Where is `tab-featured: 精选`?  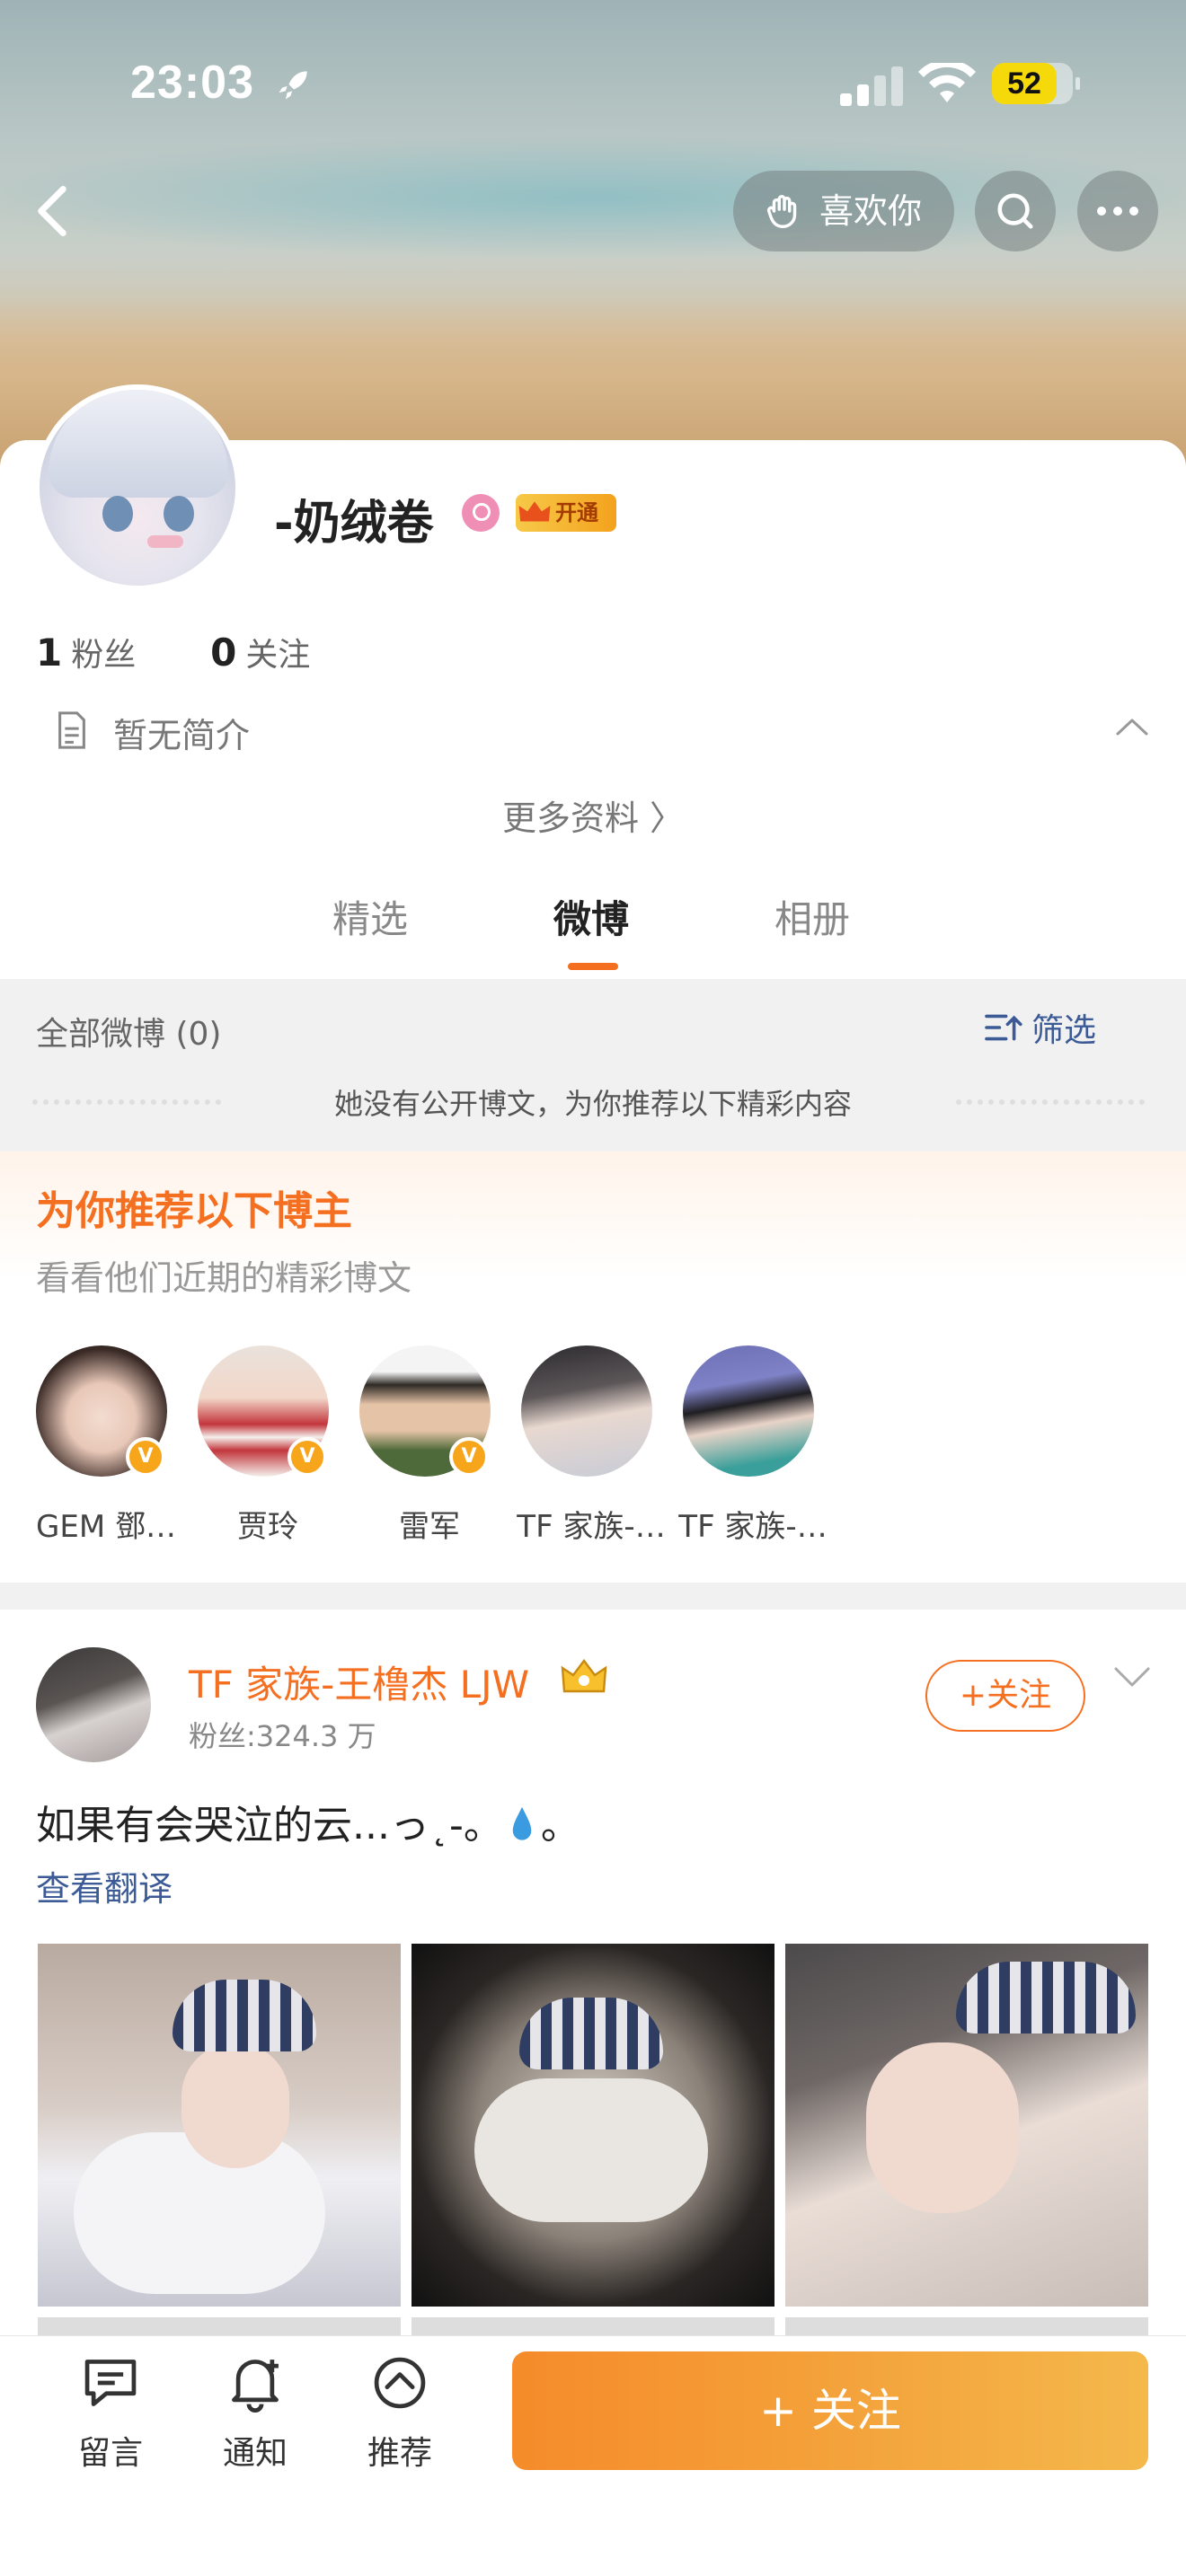
tab-featured: 精选 is located at coordinates (370, 916).